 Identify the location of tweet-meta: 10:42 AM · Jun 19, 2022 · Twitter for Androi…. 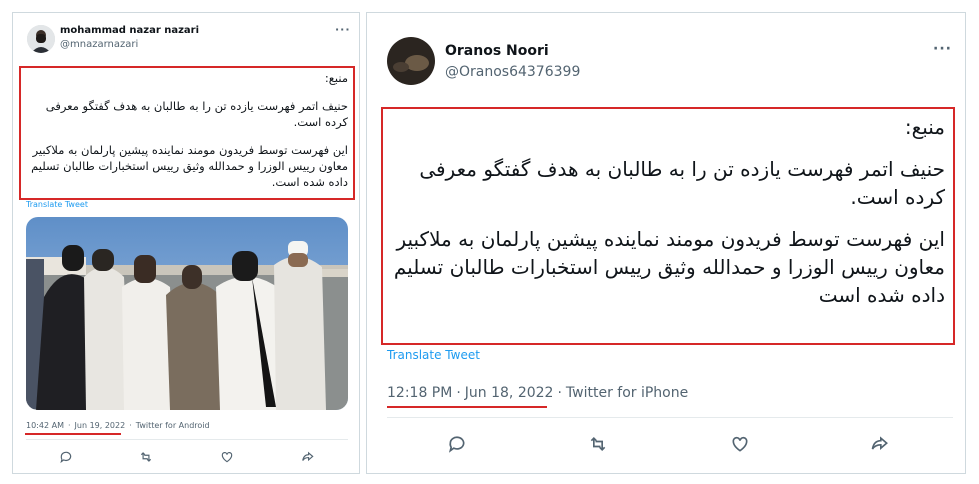
(118, 425).